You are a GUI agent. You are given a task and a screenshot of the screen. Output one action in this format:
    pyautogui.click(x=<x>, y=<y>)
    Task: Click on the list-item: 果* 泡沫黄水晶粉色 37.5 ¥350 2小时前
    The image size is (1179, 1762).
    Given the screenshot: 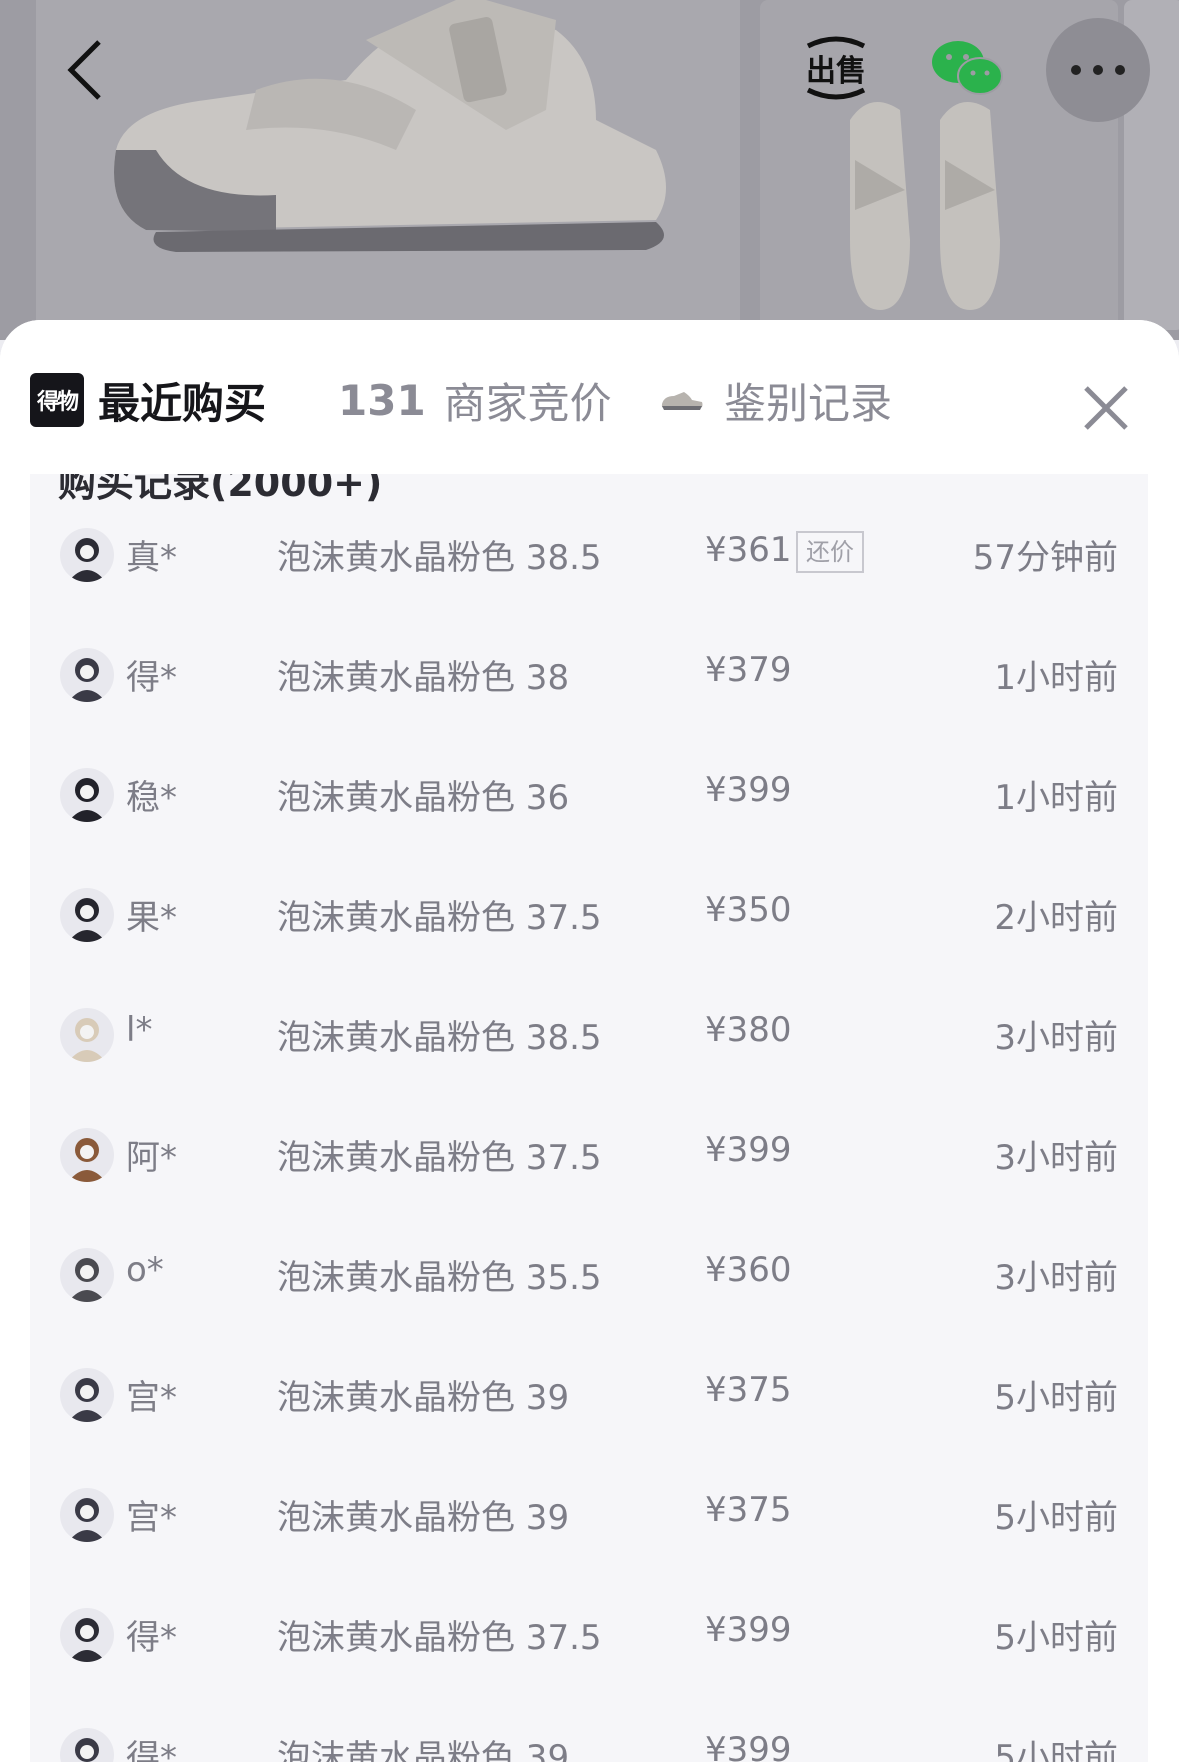 What is the action you would take?
    pyautogui.click(x=589, y=914)
    